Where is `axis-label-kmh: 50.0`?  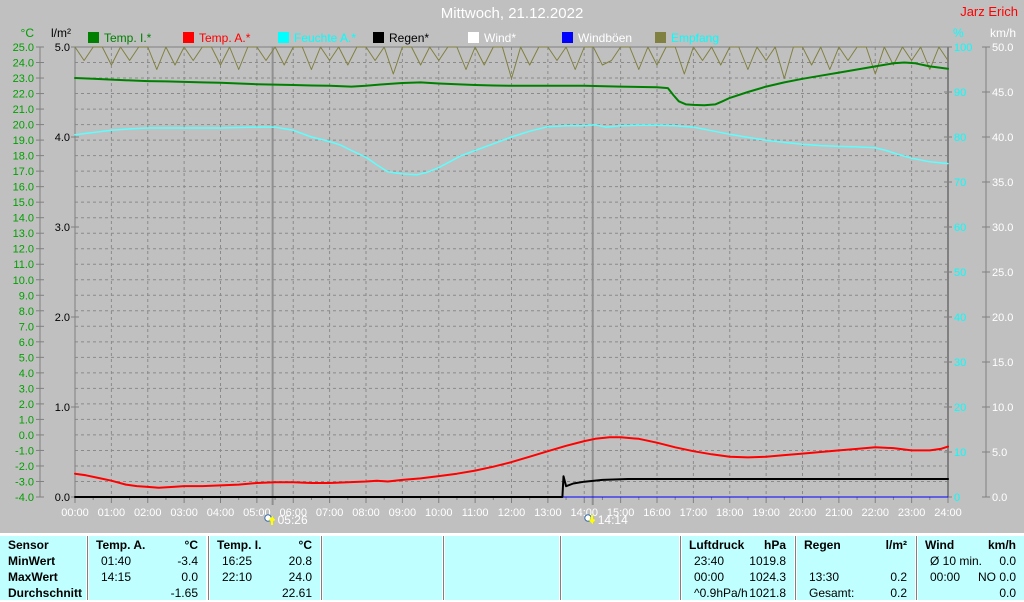 axis-label-kmh: 50.0 is located at coordinates (1002, 48).